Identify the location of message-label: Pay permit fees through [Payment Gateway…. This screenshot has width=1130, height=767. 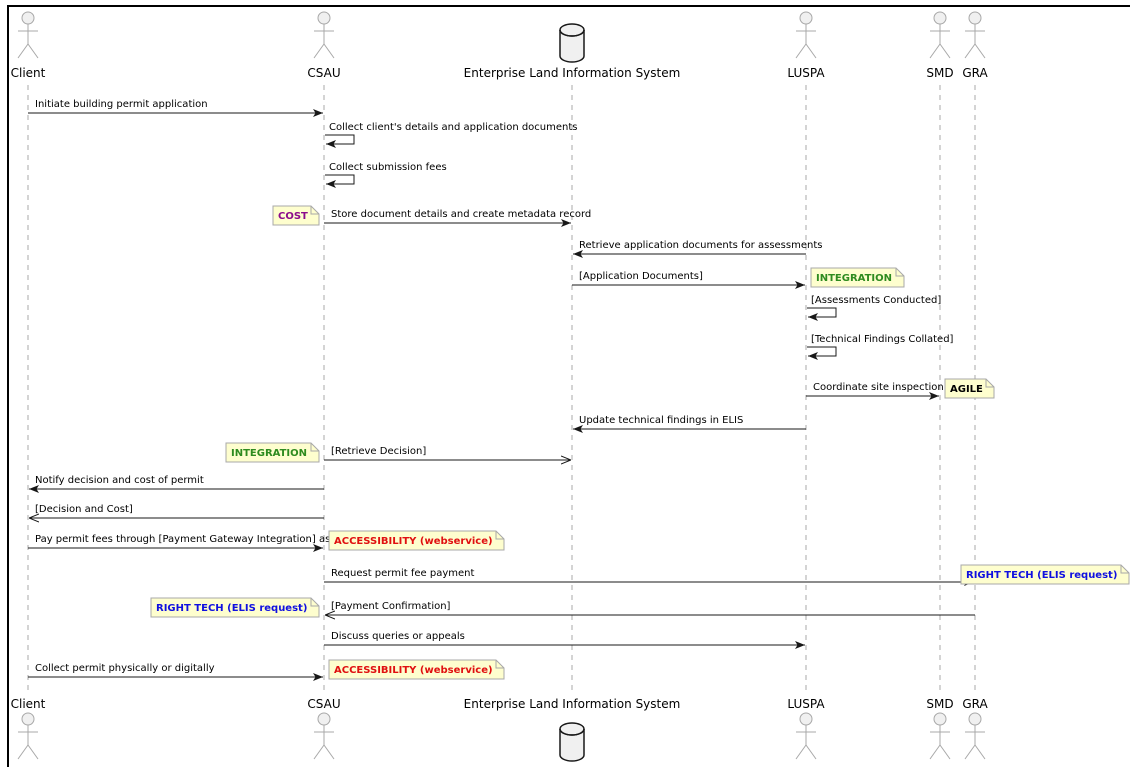
(192, 539).